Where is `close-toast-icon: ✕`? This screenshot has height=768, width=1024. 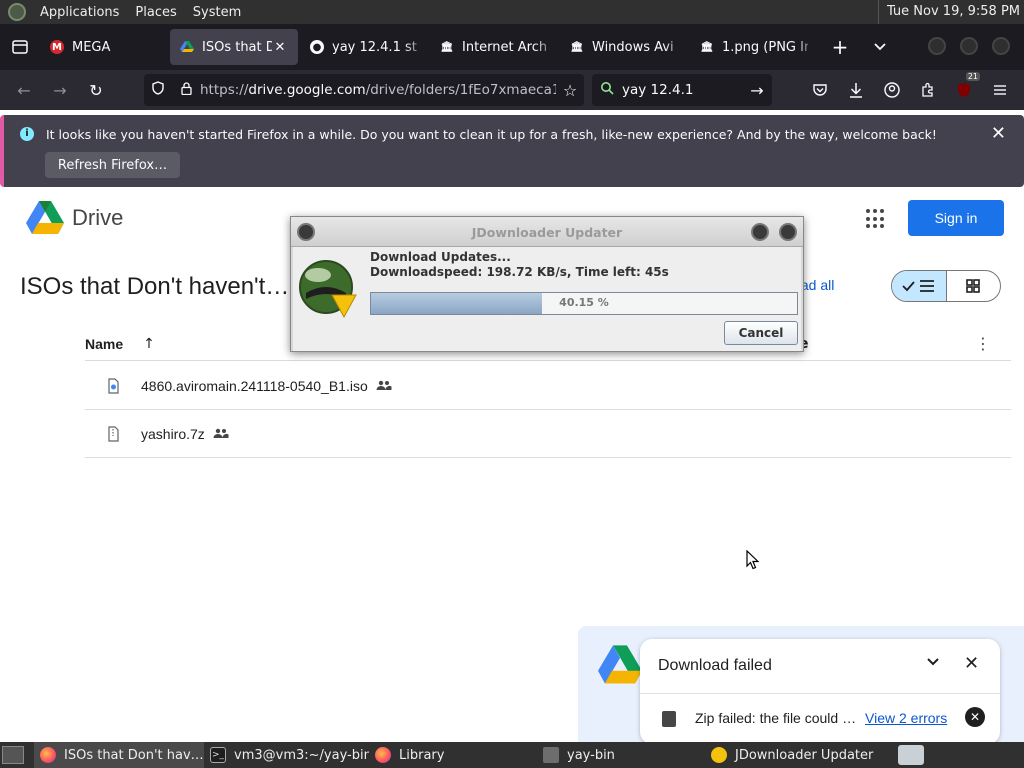
close-toast-icon: ✕ is located at coordinates (971, 663).